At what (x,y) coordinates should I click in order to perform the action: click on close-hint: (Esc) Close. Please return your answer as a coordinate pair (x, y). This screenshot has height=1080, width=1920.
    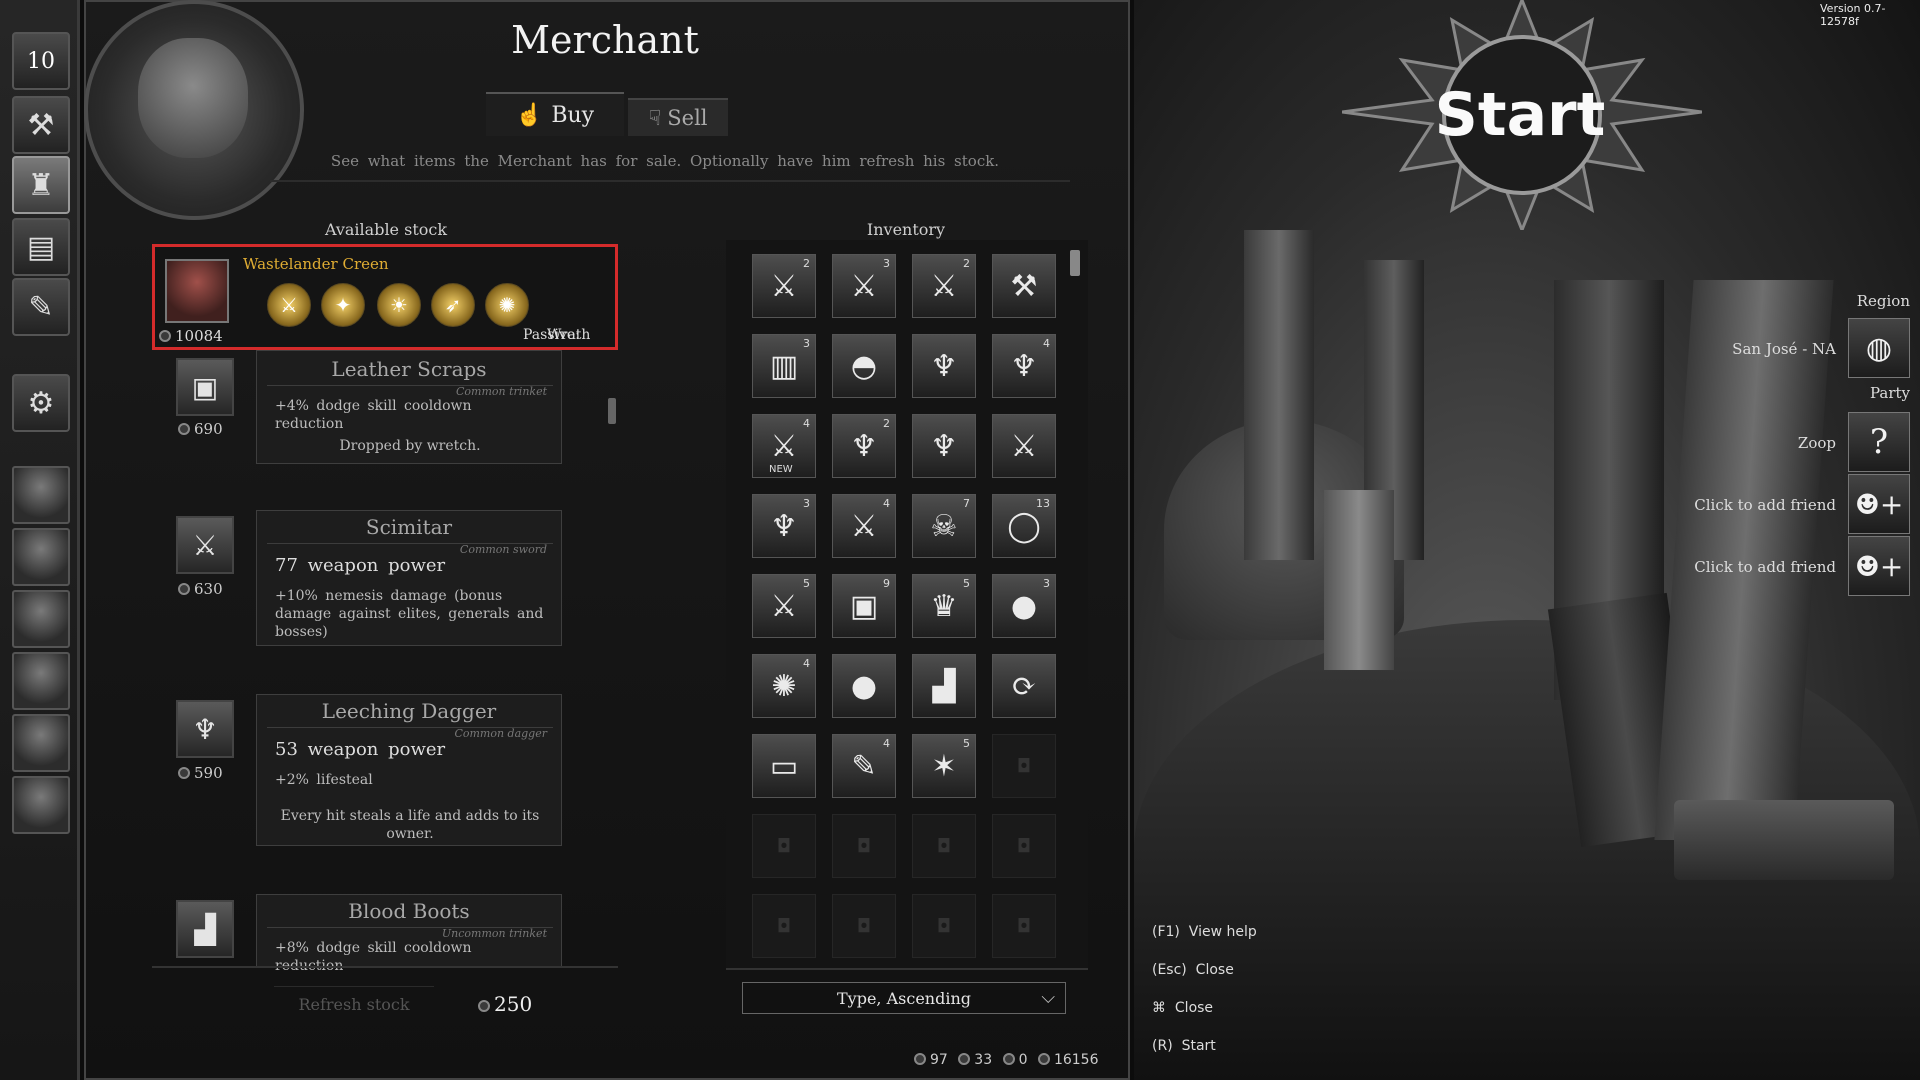
    Looking at the image, I should click on (1193, 970).